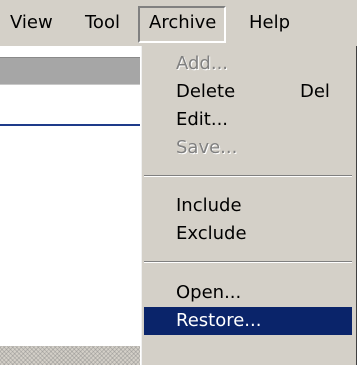 The image size is (357, 365). I want to click on menu-tool: Tool, so click(102, 23).